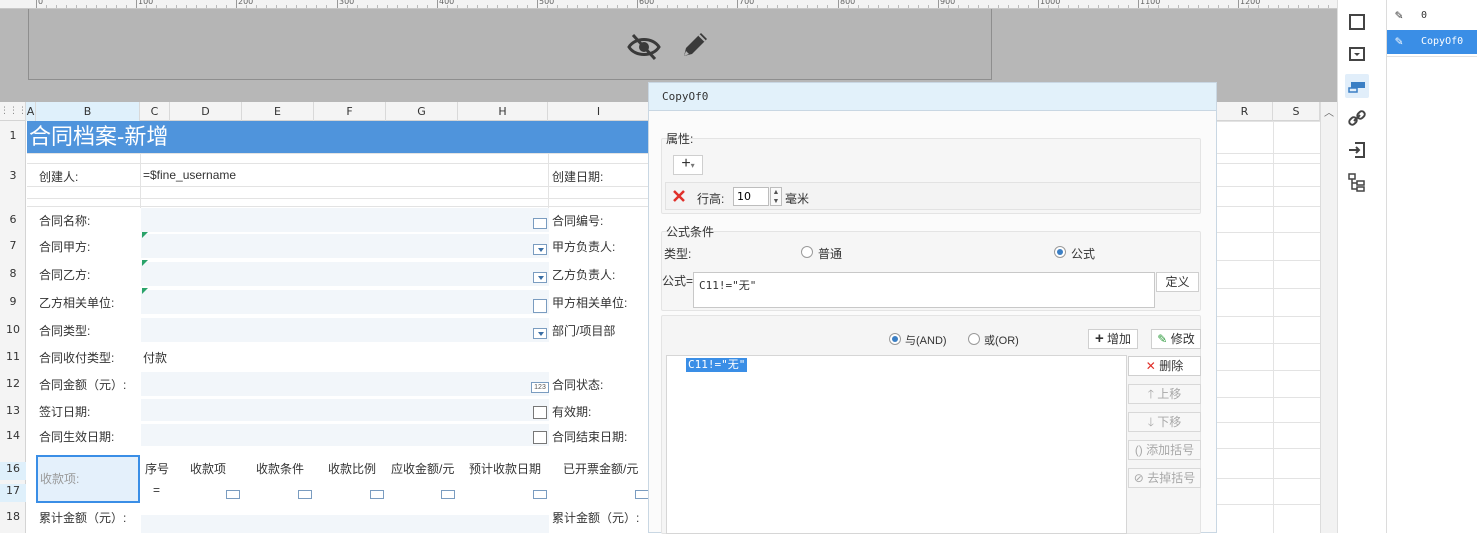 The width and height of the screenshot is (1477, 534). I want to click on or-label: 或(OR), so click(1001, 340).